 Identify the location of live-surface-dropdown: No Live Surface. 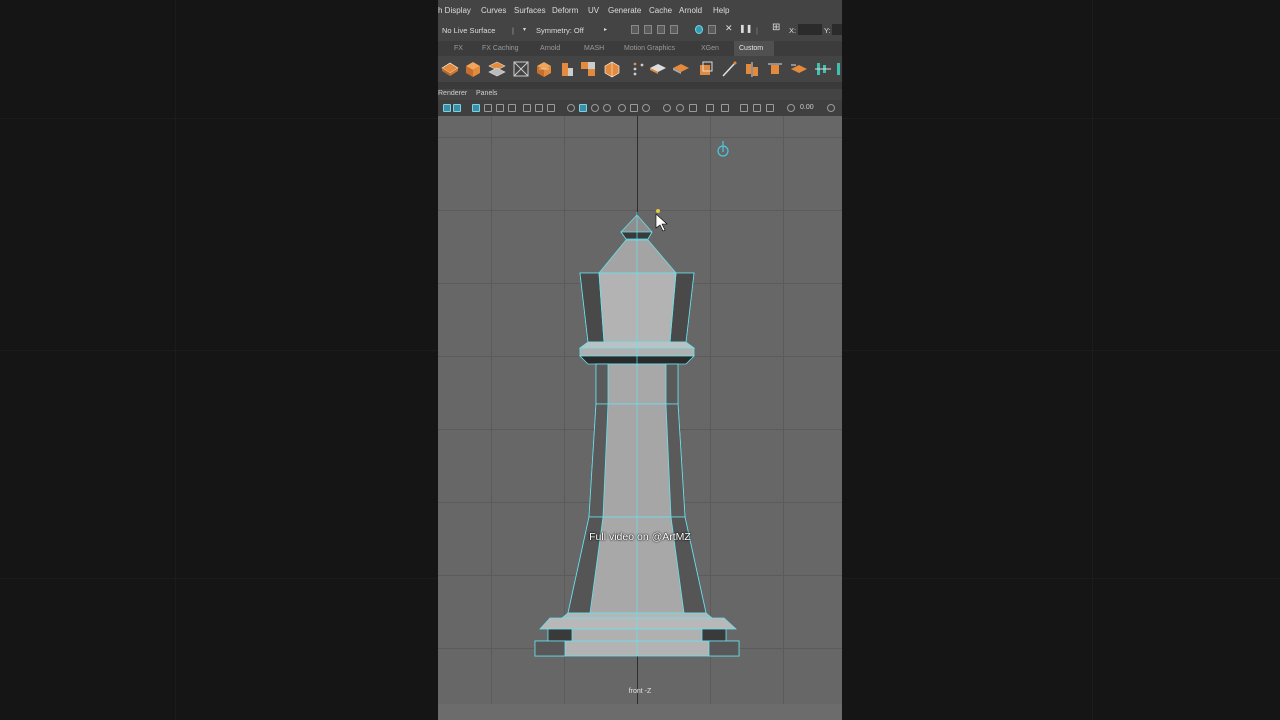
(468, 30).